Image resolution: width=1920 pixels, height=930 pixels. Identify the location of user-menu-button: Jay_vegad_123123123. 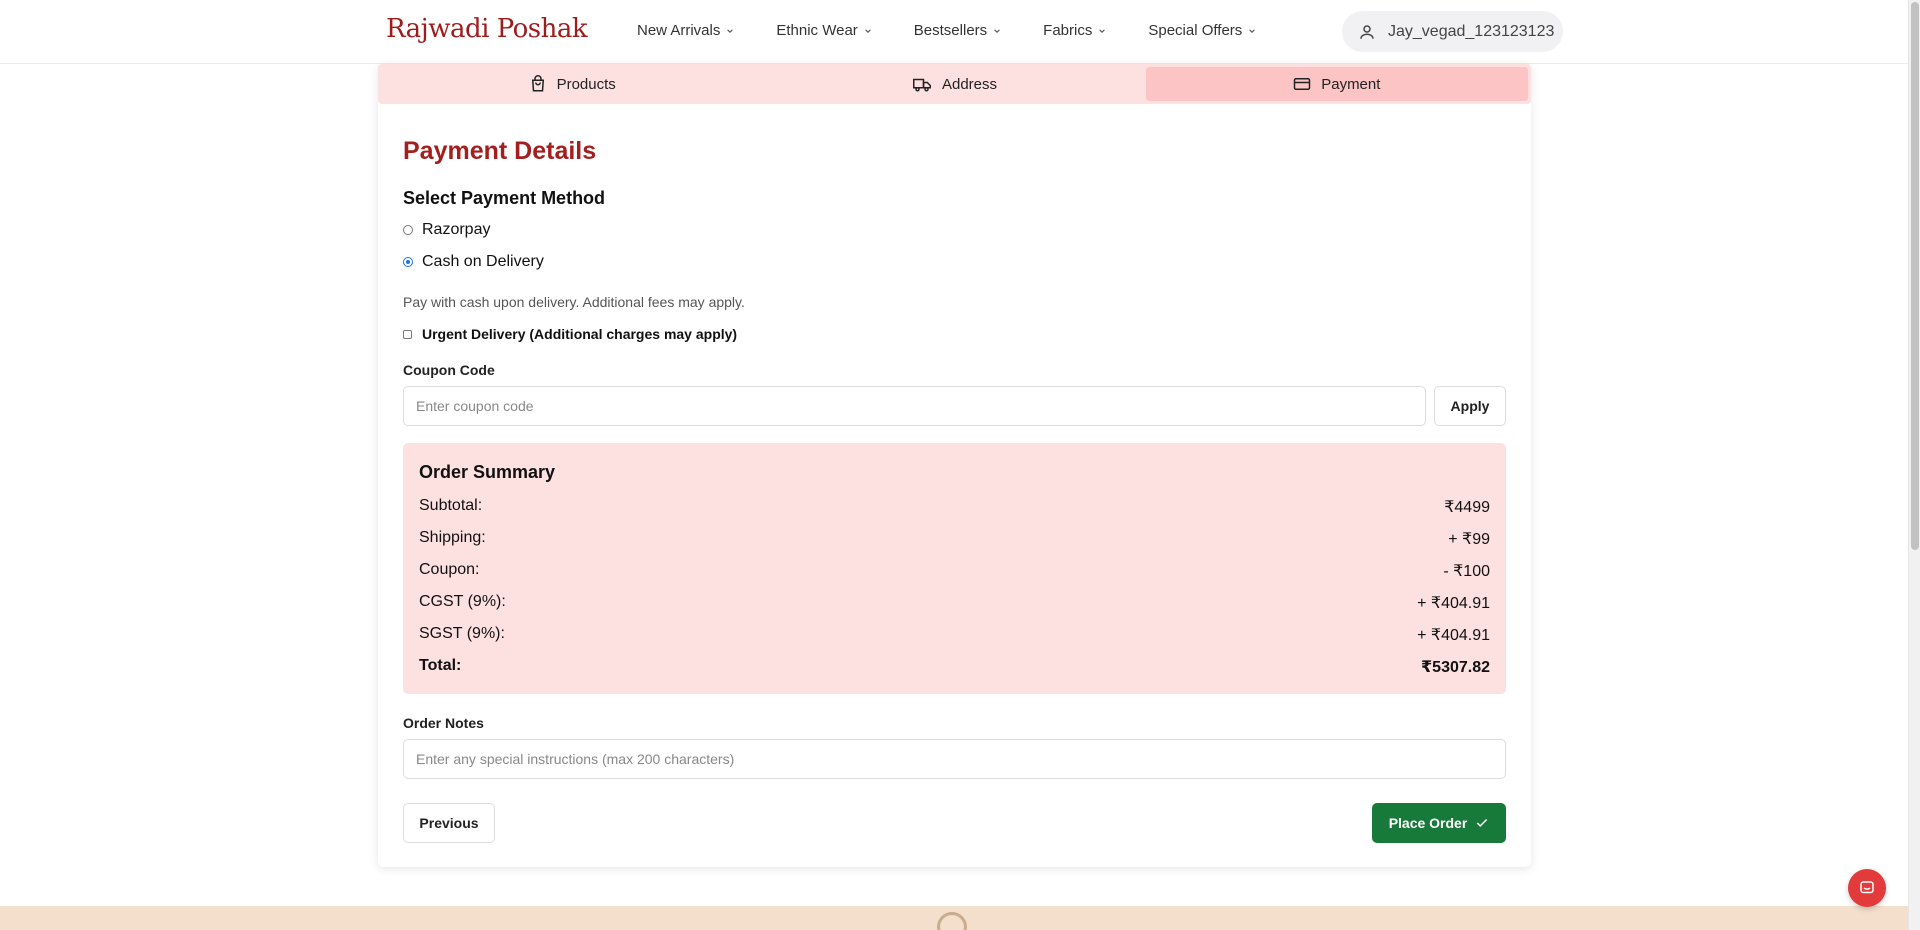
(1452, 31).